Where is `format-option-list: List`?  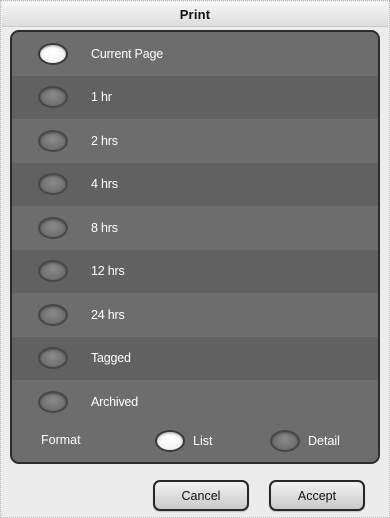 format-option-list: List is located at coordinates (183, 441).